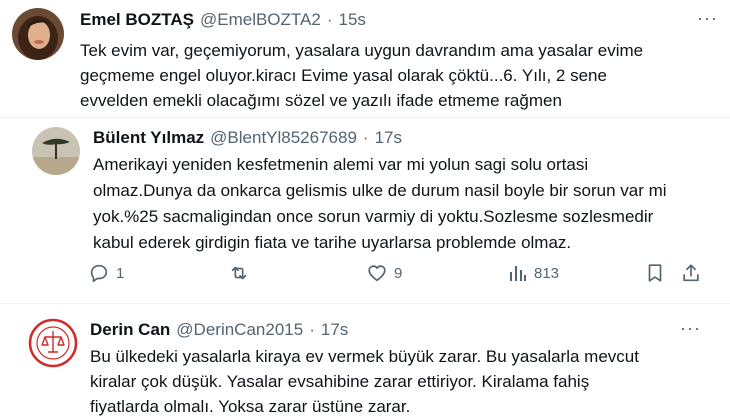 This screenshot has width=730, height=420. Describe the element at coordinates (690, 328) in the screenshot. I see `more-options-icon: ···` at that location.